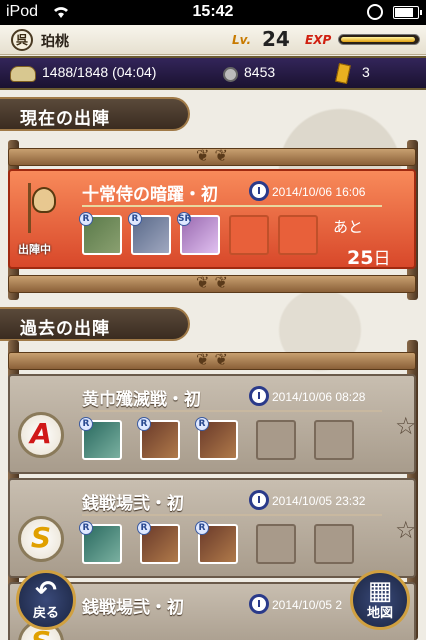 This screenshot has height=640, width=426. What do you see at coordinates (230, 74) in the screenshot?
I see `coin-icon` at bounding box center [230, 74].